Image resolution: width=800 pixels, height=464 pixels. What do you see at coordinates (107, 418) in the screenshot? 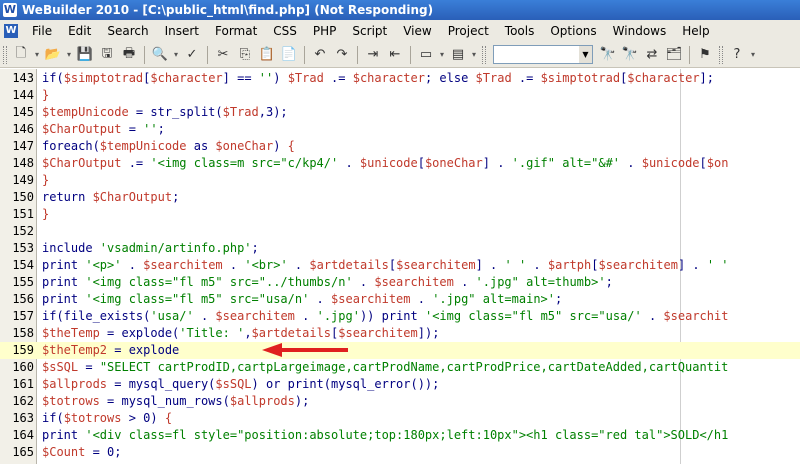
I see `code-text: if($totrows > 0) {` at bounding box center [107, 418].